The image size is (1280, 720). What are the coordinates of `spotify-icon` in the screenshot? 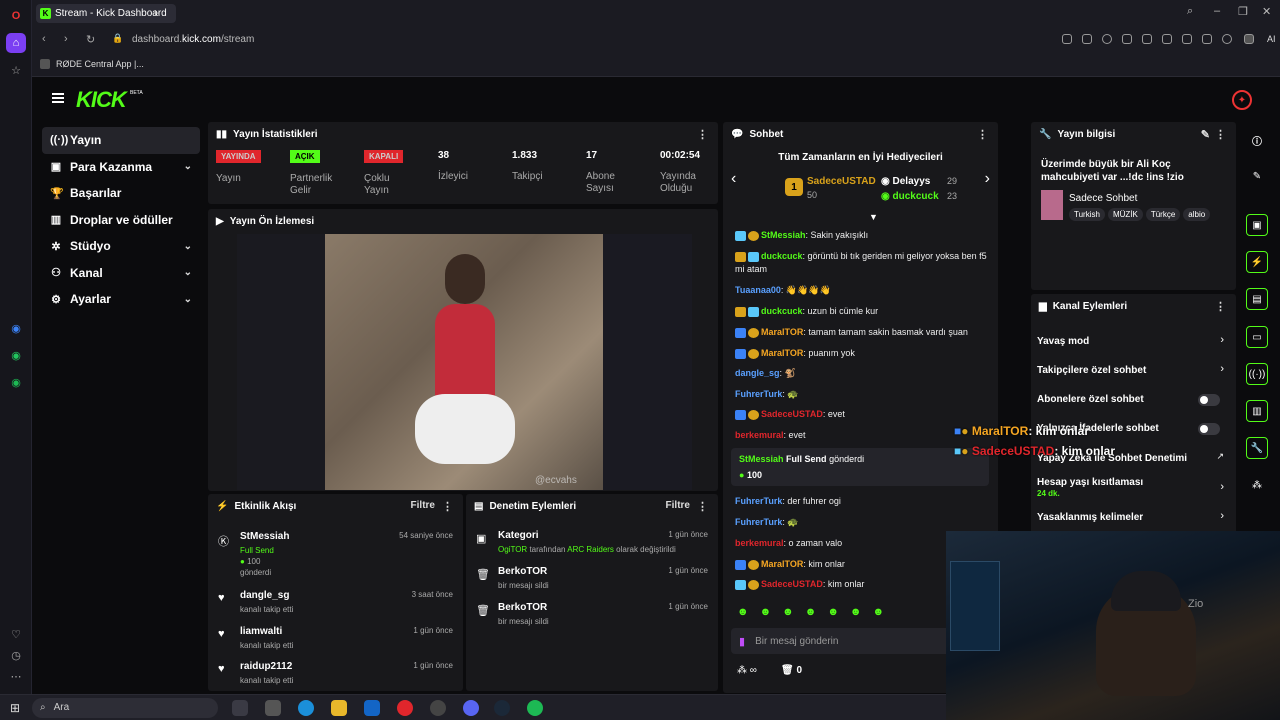 It's located at (535, 708).